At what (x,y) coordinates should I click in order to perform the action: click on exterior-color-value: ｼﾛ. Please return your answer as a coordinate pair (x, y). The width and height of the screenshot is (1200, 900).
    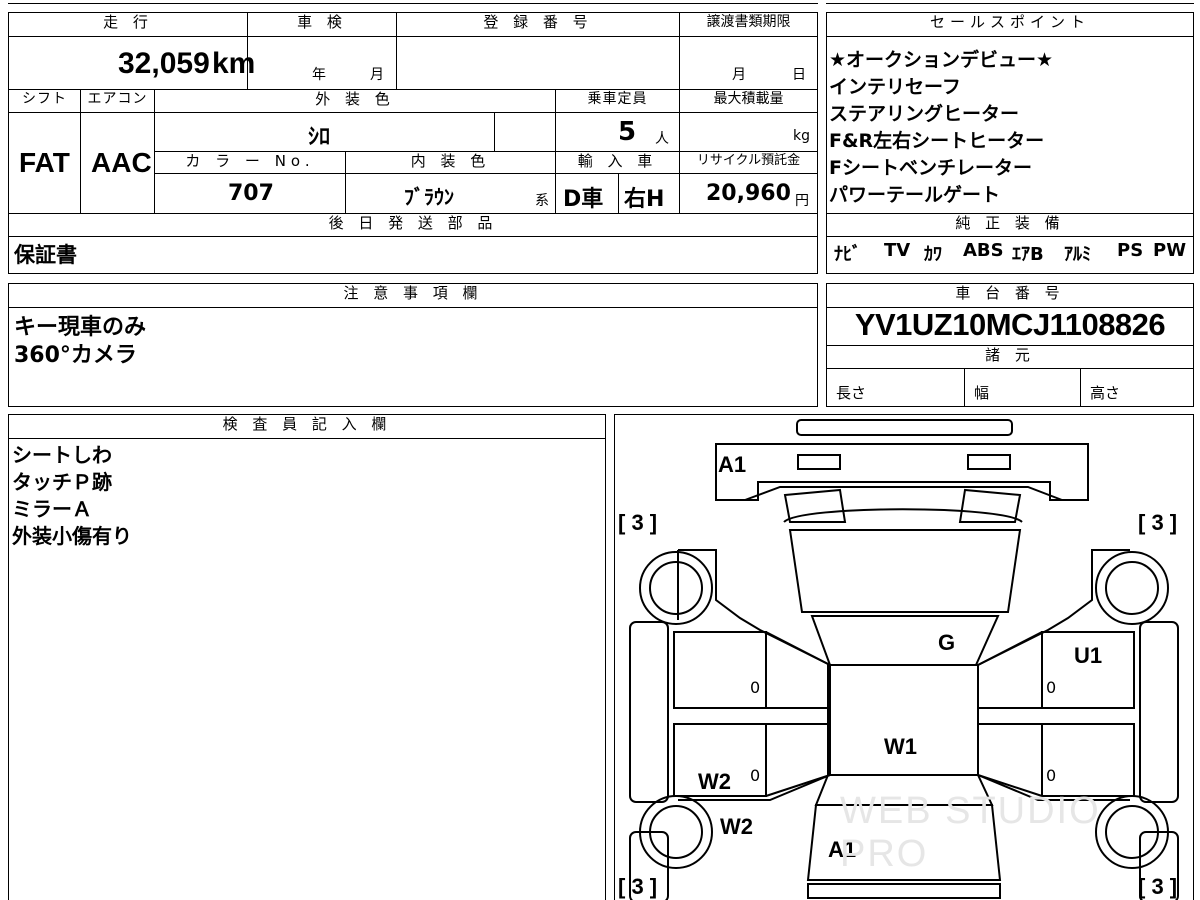
    Looking at the image, I should click on (319, 137).